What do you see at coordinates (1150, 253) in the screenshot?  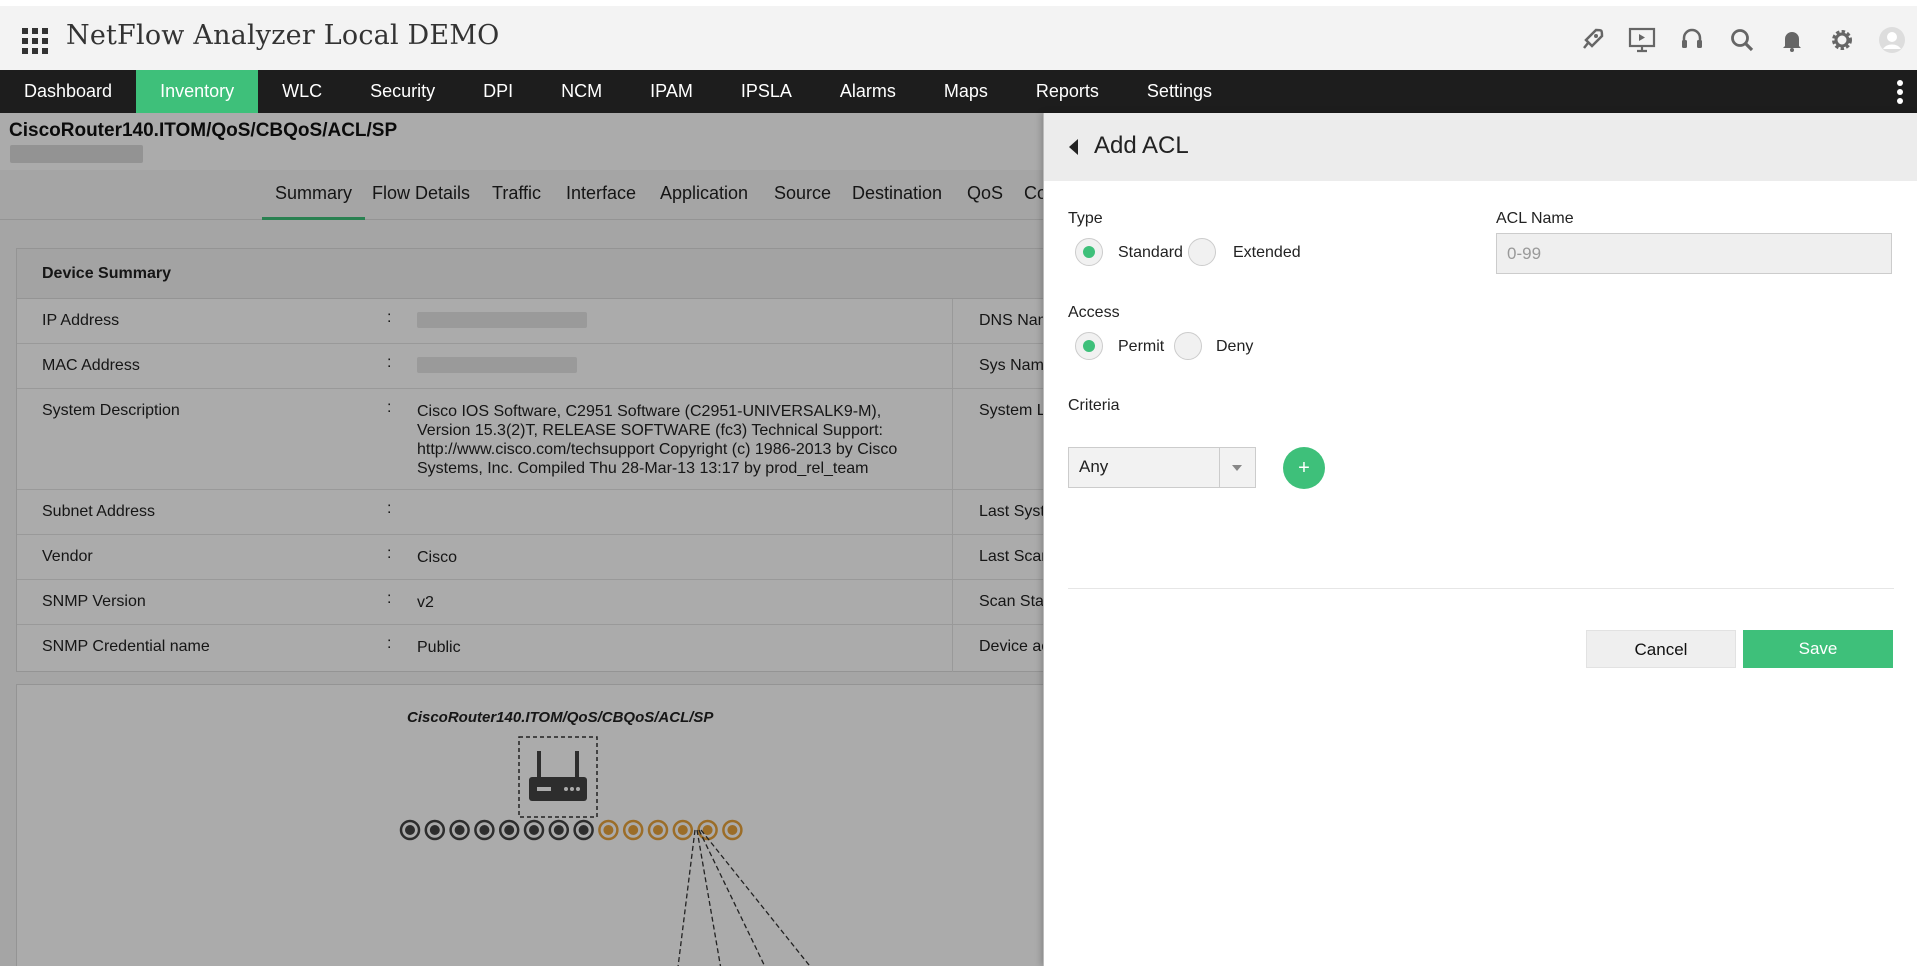 I see `radio-standard-label: Standard` at bounding box center [1150, 253].